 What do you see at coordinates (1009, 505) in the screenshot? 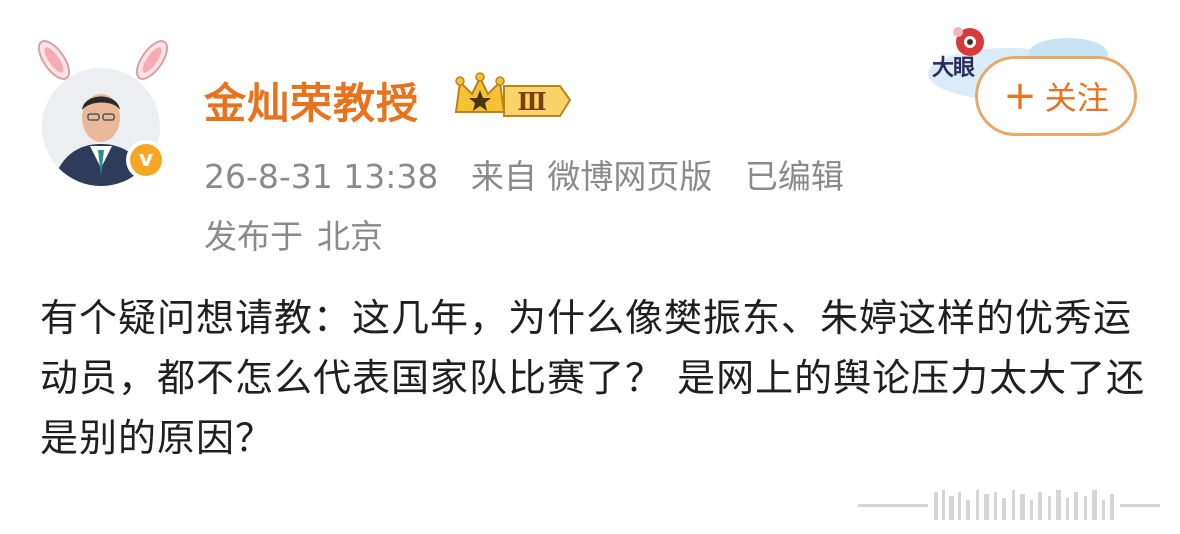
I see `watermark-icon` at bounding box center [1009, 505].